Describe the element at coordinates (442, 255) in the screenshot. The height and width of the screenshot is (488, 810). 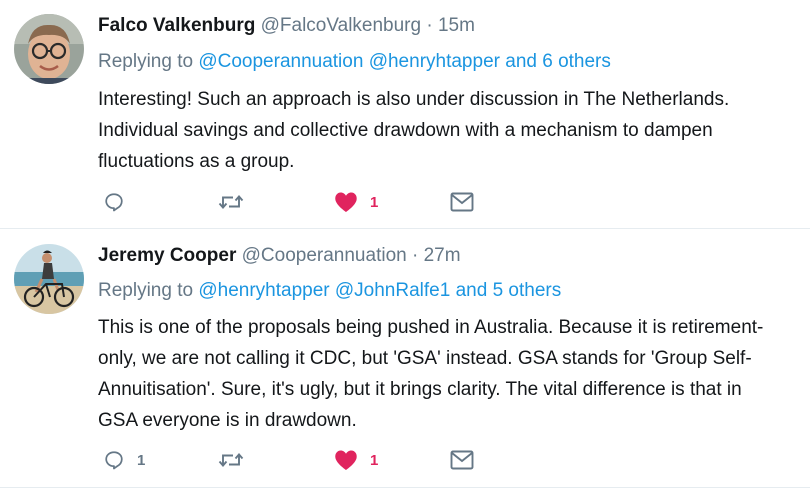
I see `timestamp: 27m` at that location.